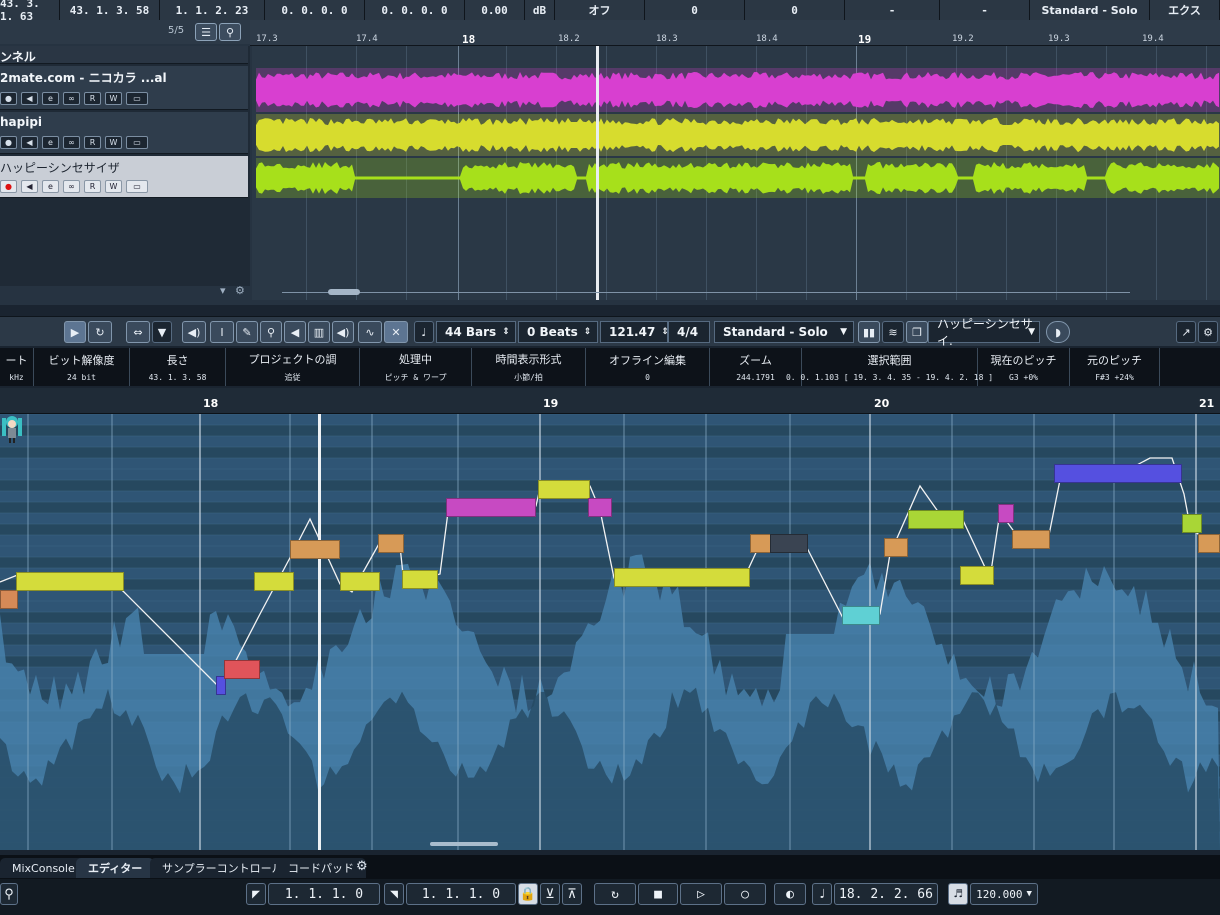  Describe the element at coordinates (572, 894) in the screenshot. I see `punch-out-icon: ⊼` at that location.